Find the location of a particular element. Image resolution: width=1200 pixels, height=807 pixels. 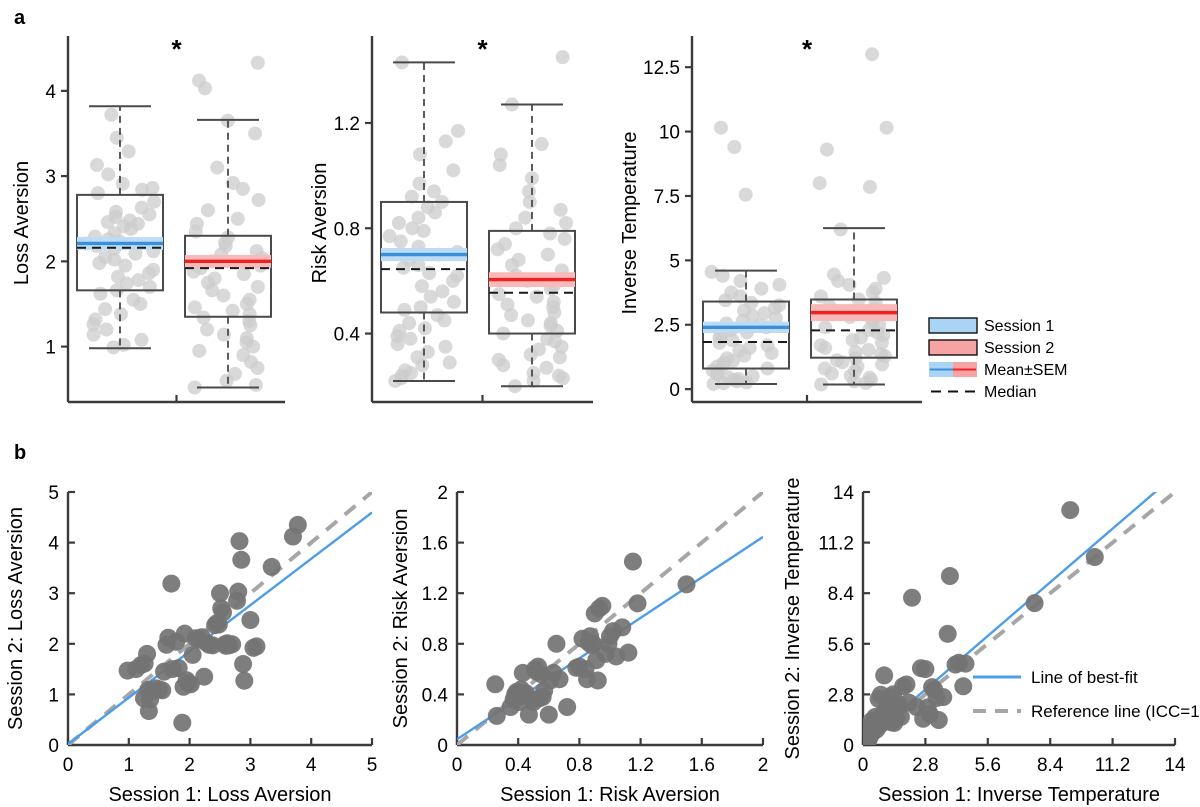

y-tick-label: 0.4 is located at coordinates (435, 695).